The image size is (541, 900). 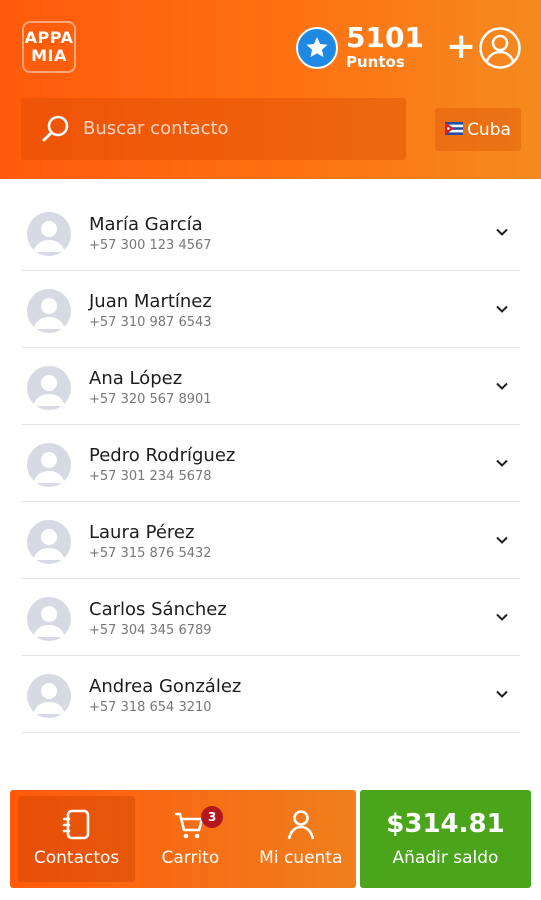 What do you see at coordinates (190, 839) in the screenshot?
I see `nav-cart: 3 Carrito` at bounding box center [190, 839].